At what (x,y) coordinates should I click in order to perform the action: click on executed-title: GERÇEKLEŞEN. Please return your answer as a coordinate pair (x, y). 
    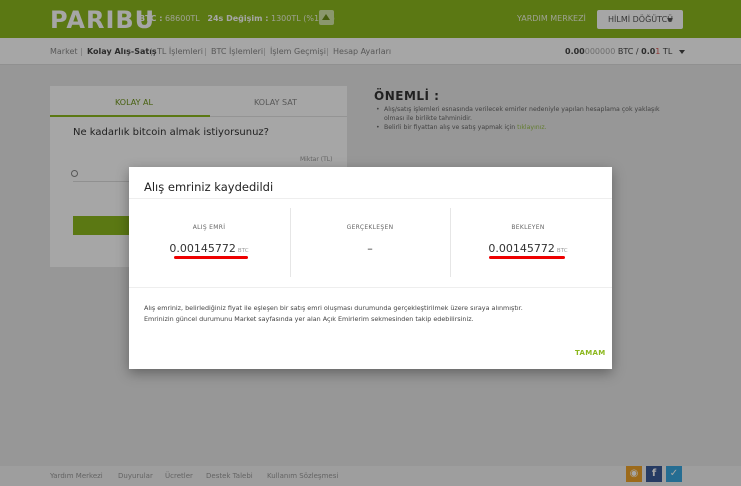
    Looking at the image, I should click on (370, 227).